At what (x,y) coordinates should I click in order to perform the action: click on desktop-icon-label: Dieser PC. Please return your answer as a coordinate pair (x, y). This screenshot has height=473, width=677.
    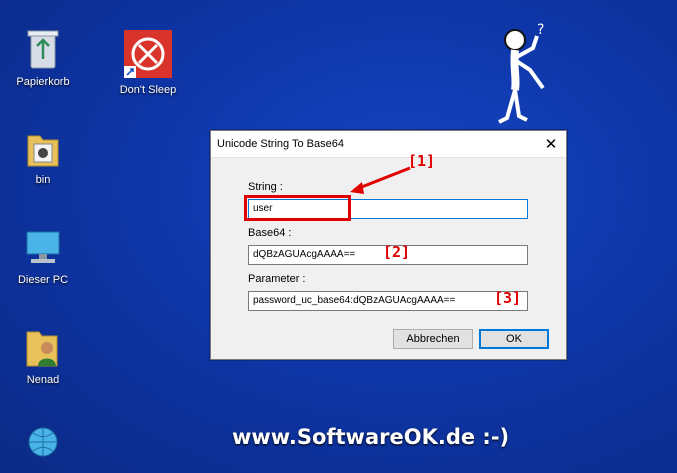
    Looking at the image, I should click on (43, 280).